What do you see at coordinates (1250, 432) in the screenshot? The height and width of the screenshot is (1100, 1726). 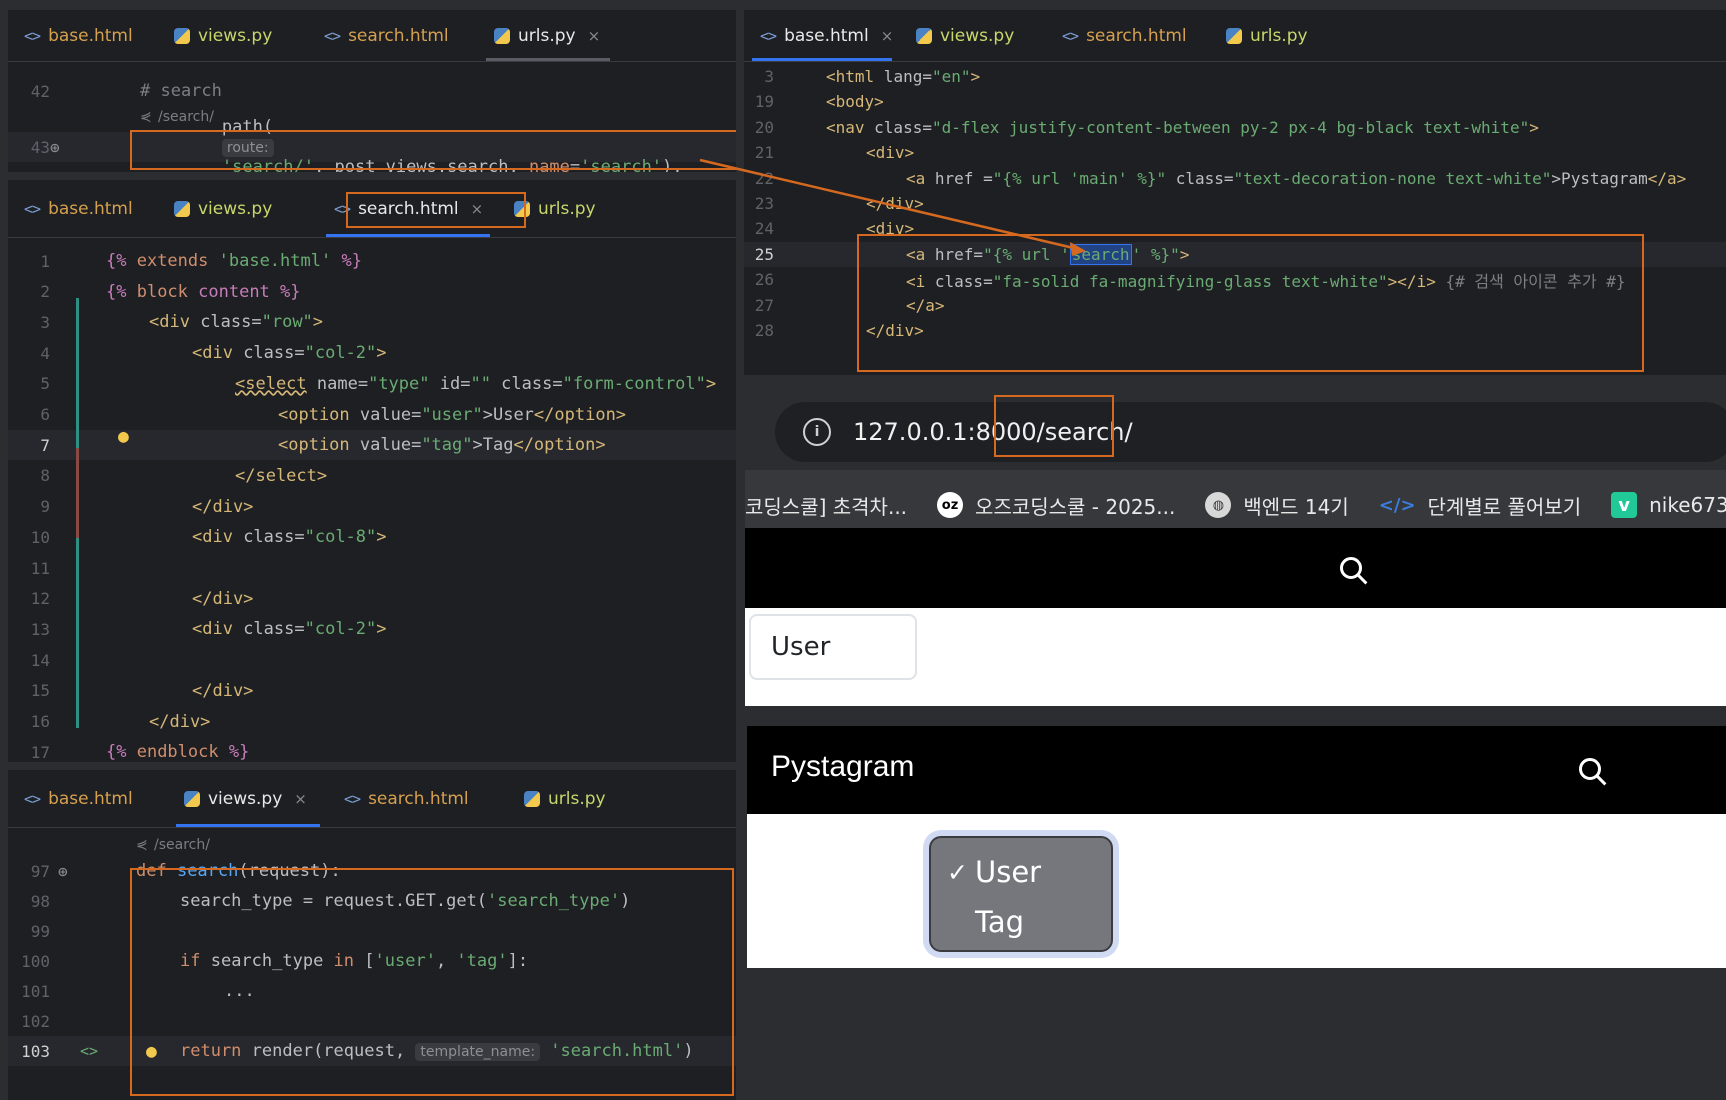 I see `address-bar: i 127.0.0.1:8000/search/` at bounding box center [1250, 432].